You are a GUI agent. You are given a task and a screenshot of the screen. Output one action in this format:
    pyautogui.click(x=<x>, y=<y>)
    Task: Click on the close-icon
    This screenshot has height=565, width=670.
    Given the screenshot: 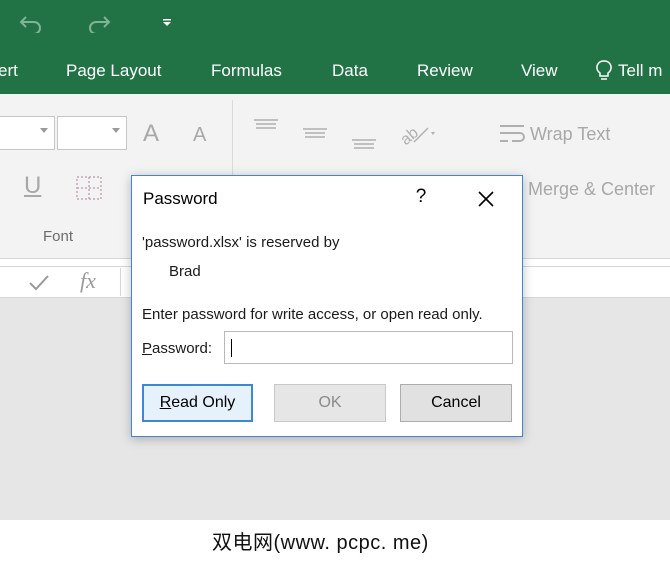 What is the action you would take?
    pyautogui.click(x=486, y=199)
    